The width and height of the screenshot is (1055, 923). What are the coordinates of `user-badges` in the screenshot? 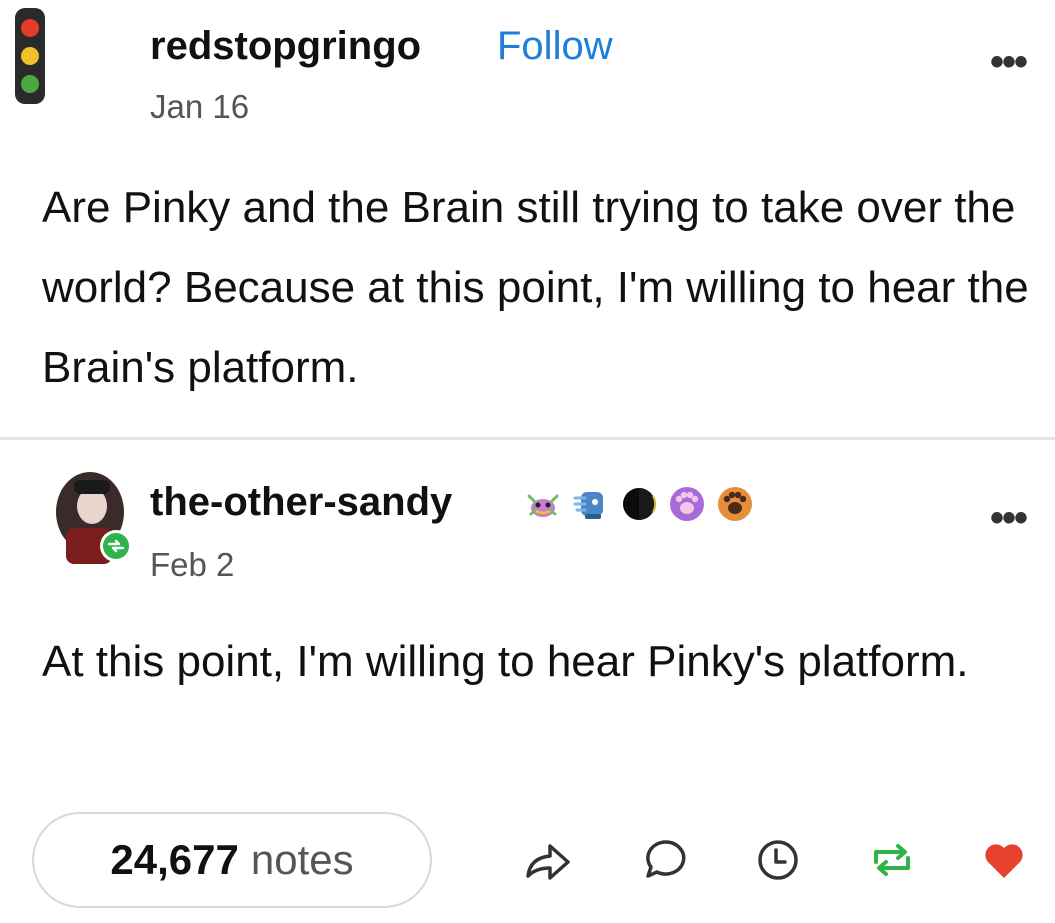 It's located at (639, 504).